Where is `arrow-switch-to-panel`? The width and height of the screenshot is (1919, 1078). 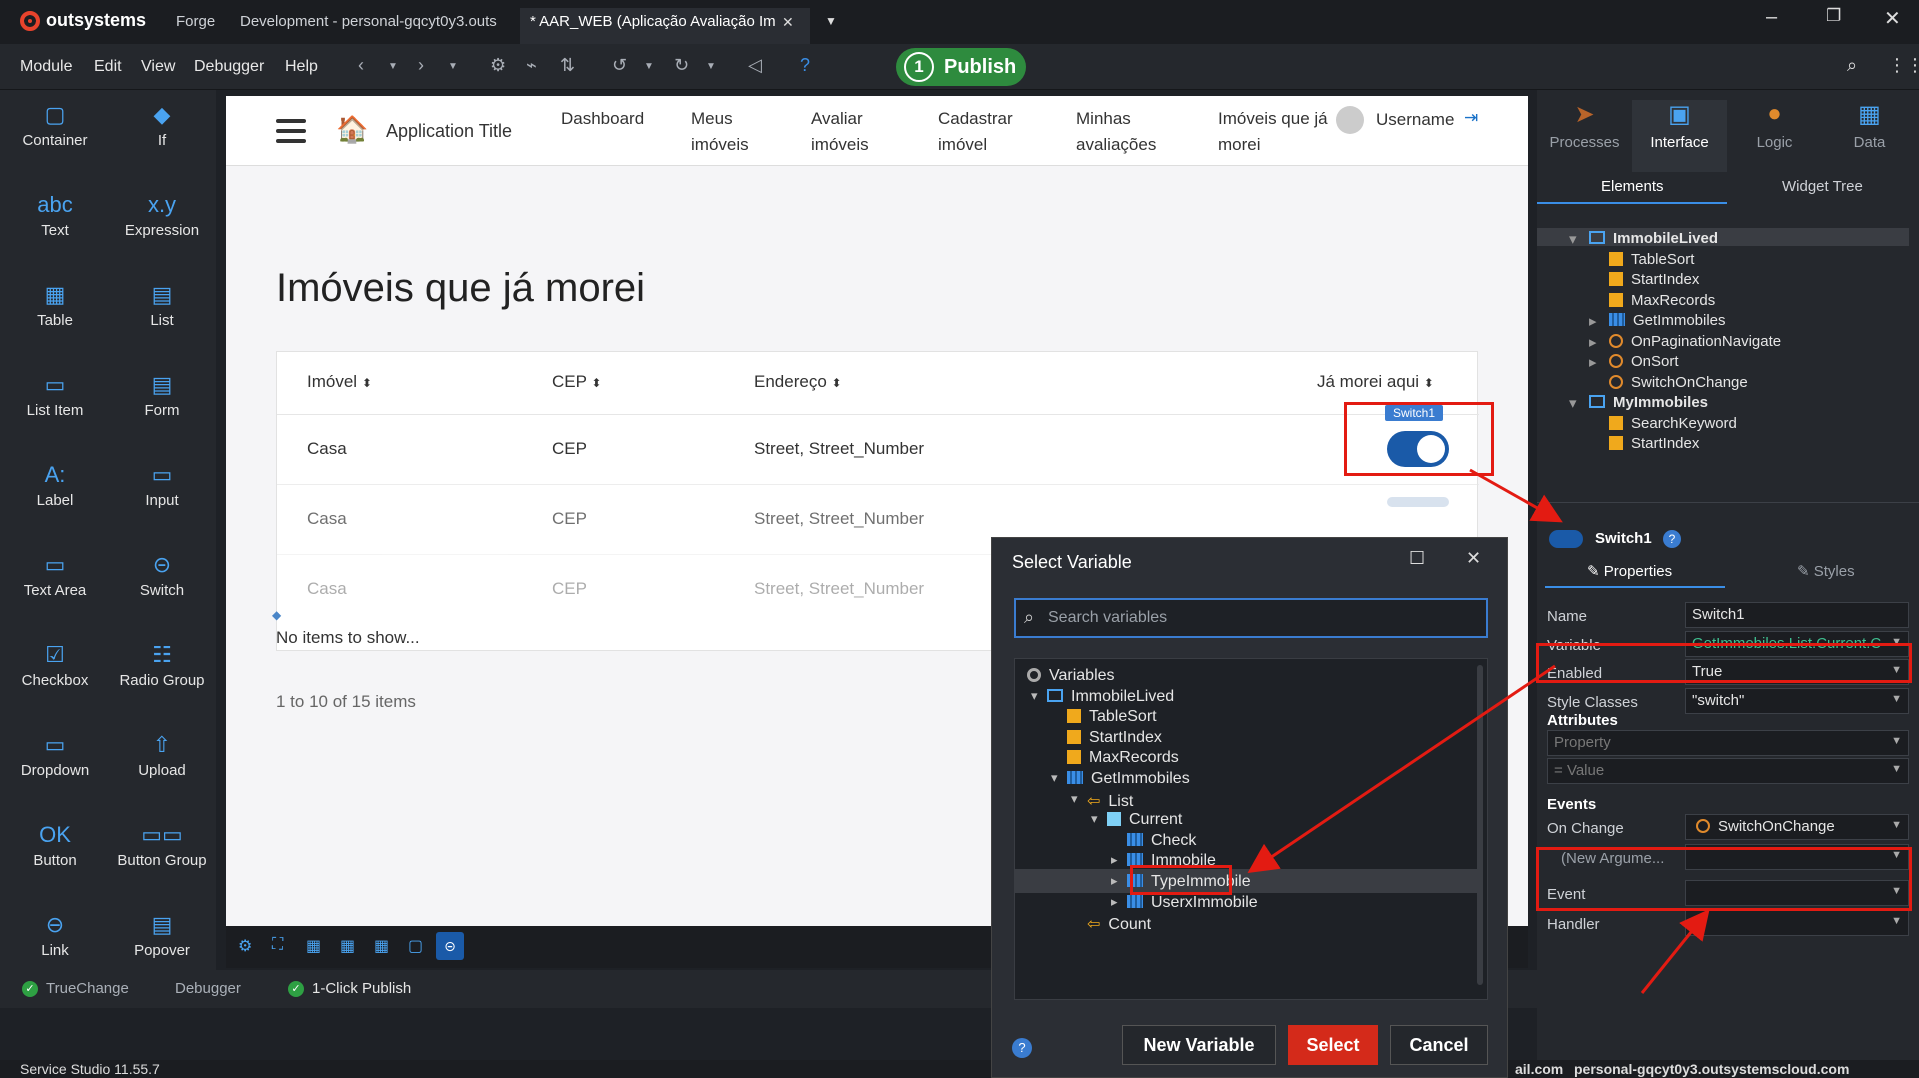 arrow-switch-to-panel is located at coordinates (1516, 495).